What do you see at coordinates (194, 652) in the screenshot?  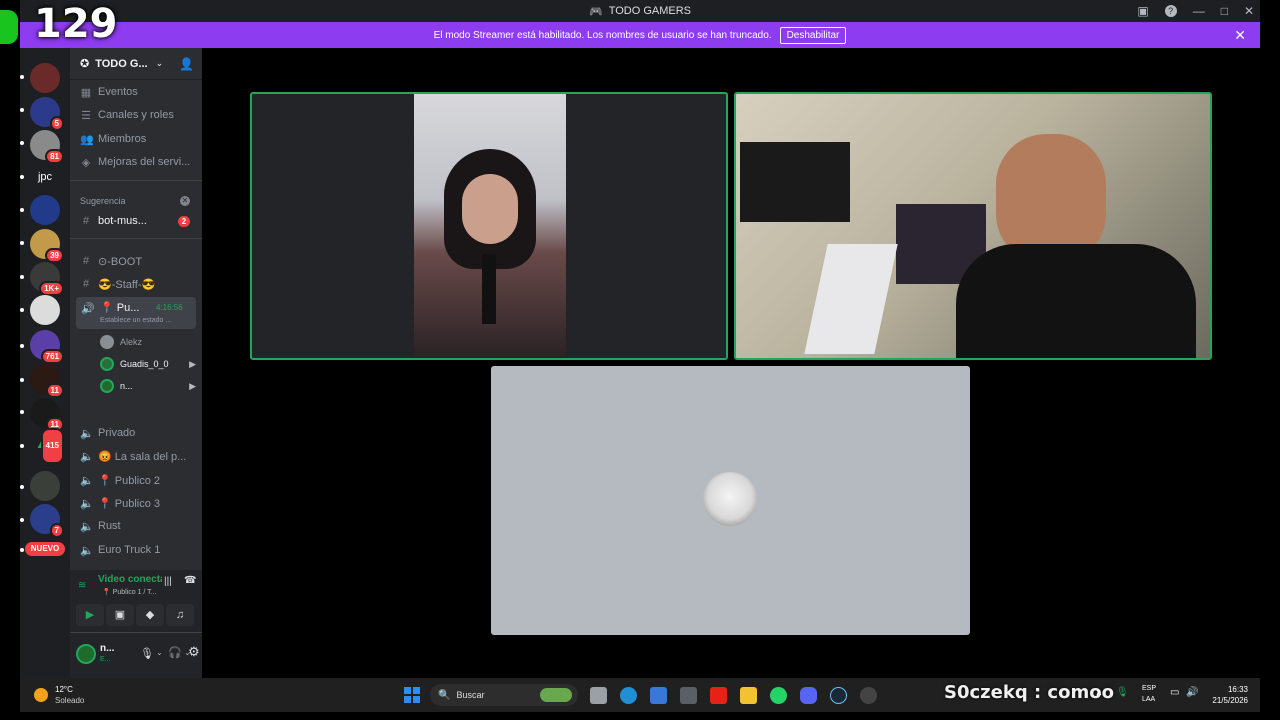 I see `gear-icon: ⚙` at bounding box center [194, 652].